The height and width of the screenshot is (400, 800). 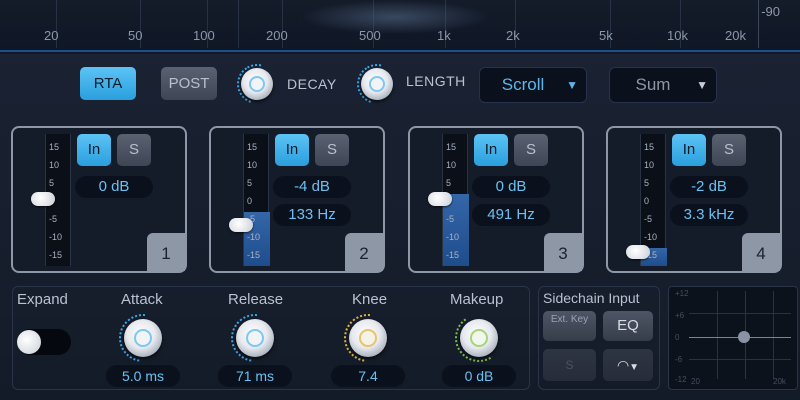 What do you see at coordinates (312, 215) in the screenshot?
I see `band-freq-value: 133 Hz` at bounding box center [312, 215].